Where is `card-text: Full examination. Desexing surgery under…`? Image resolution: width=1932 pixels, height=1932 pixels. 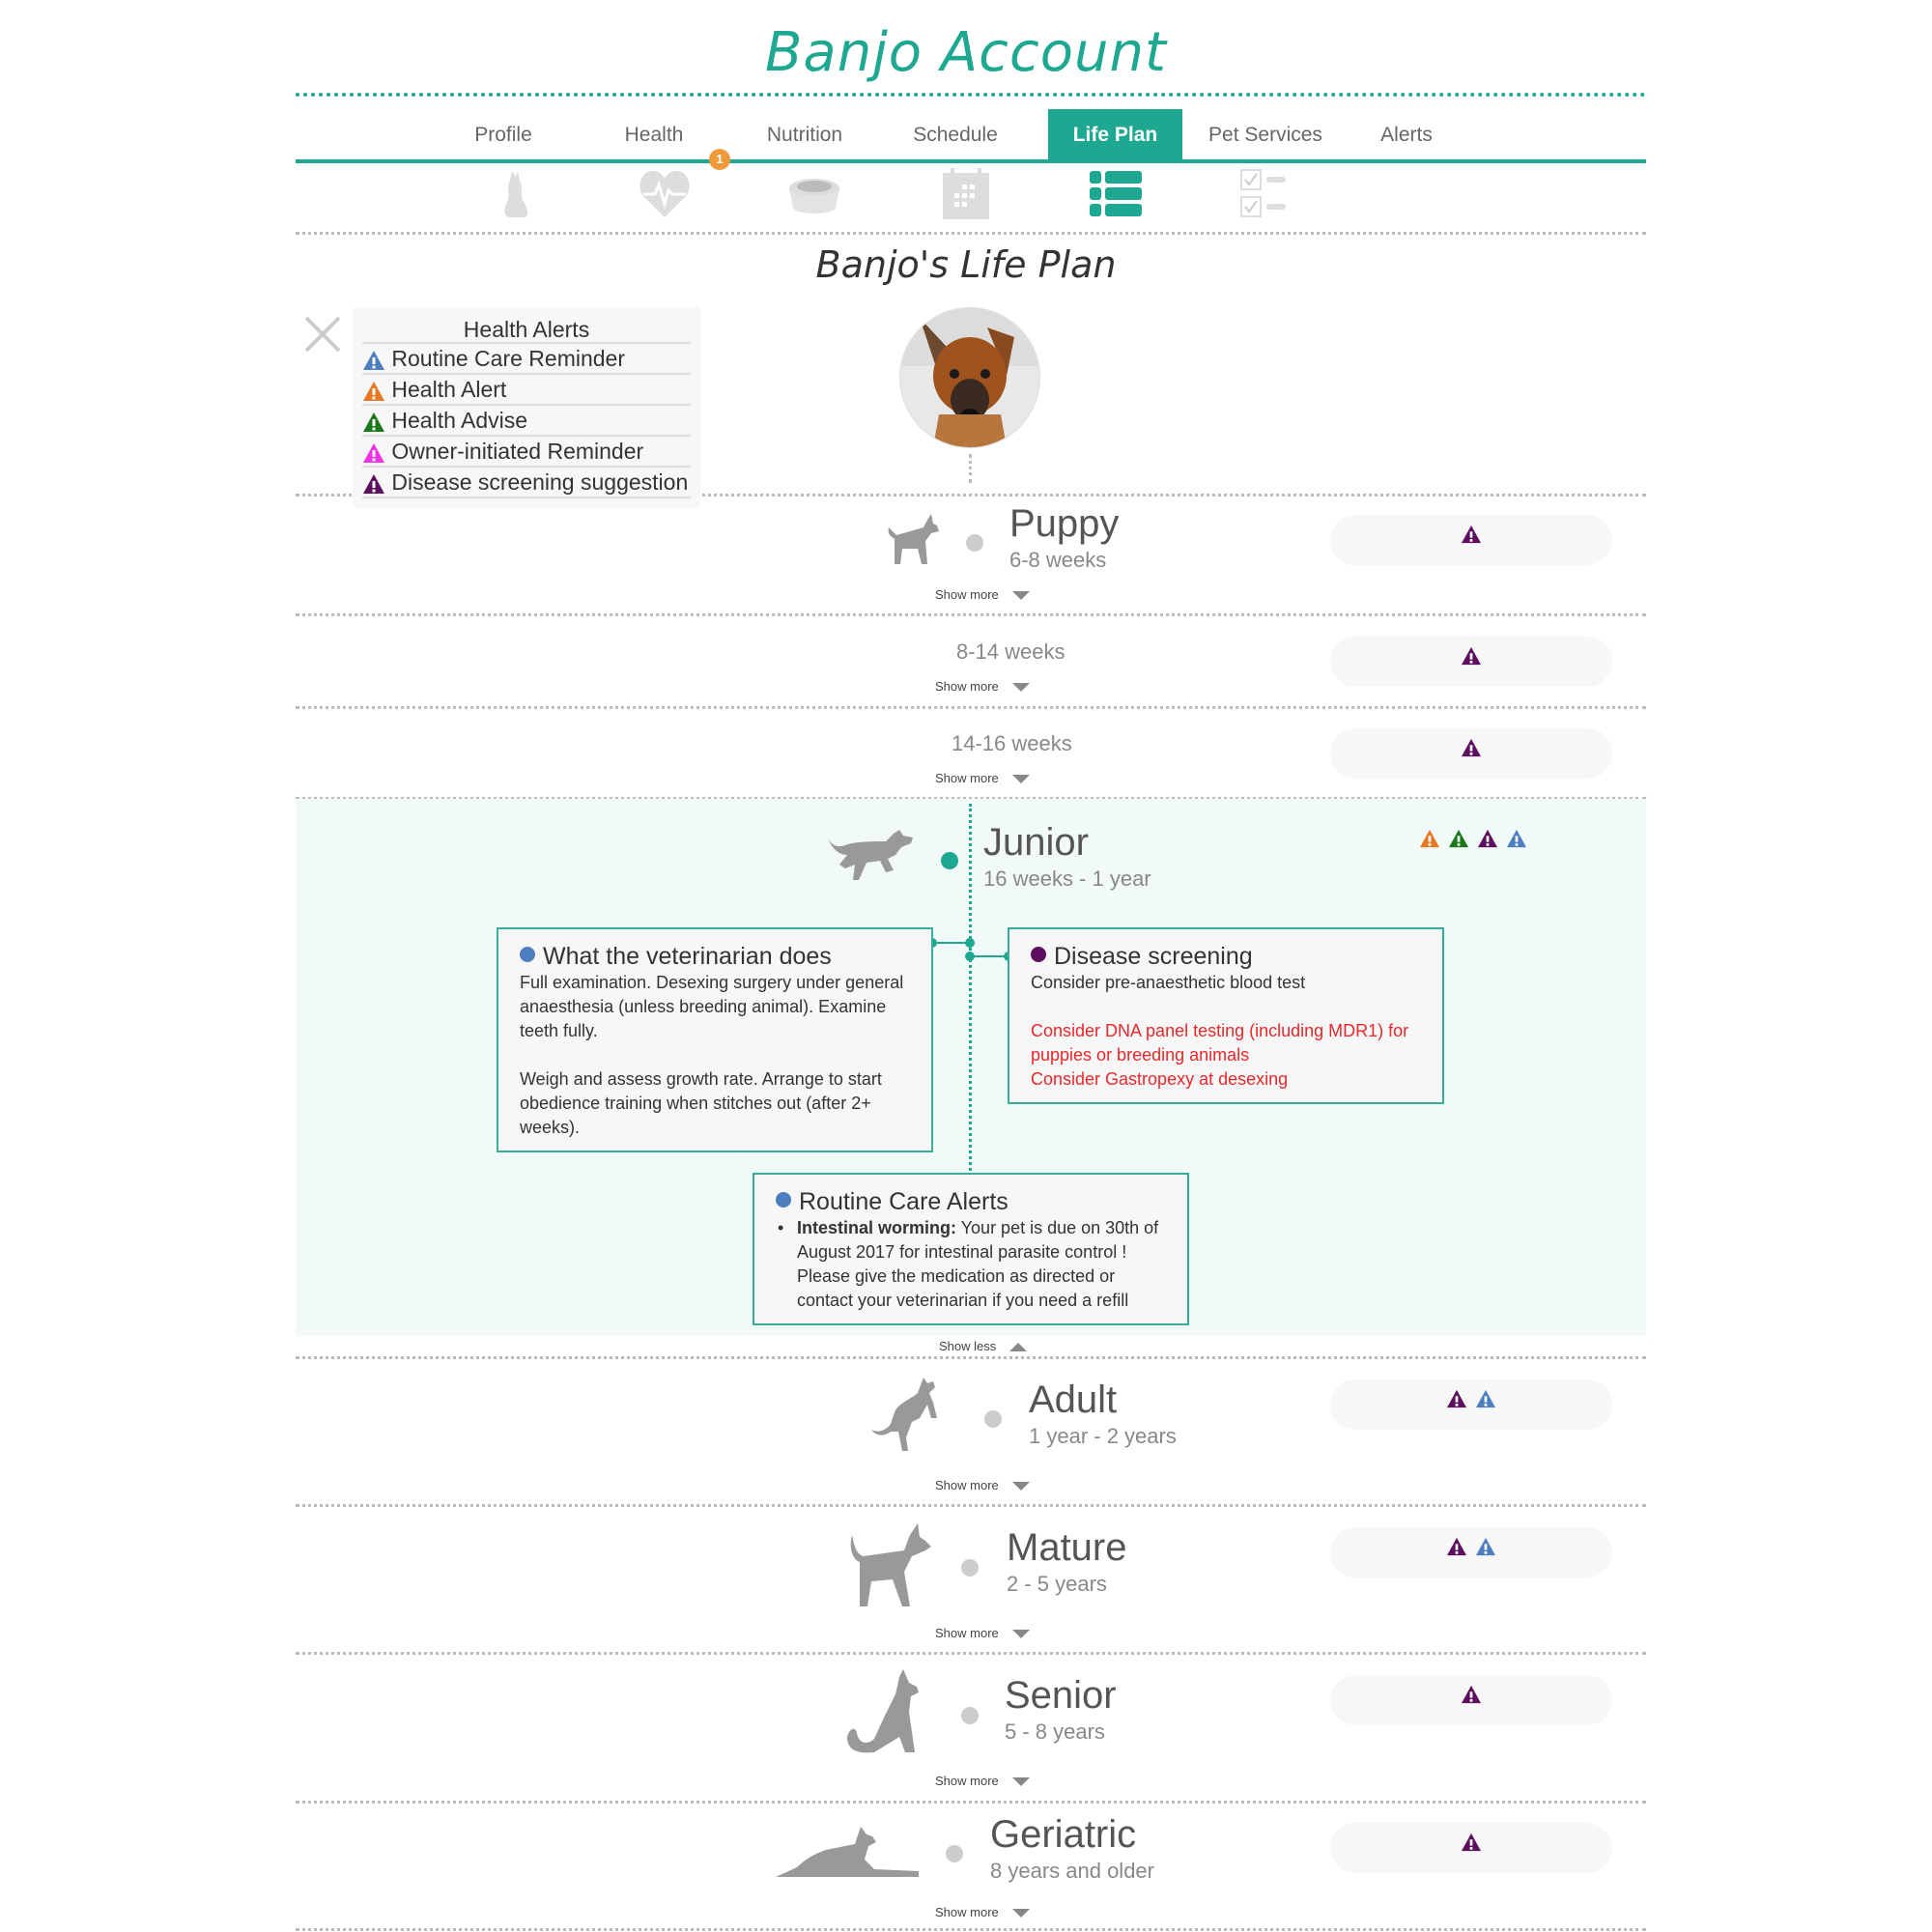 card-text: Full examination. Desexing surgery under… is located at coordinates (712, 1006).